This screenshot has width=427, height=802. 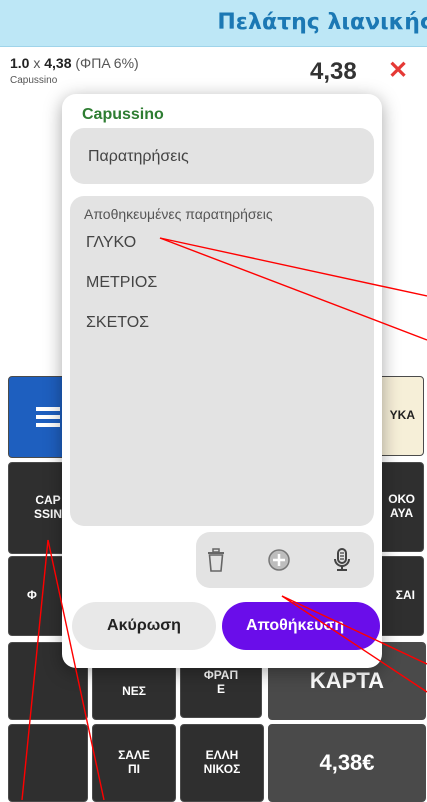 I want to click on product-tile-label: ΟΚΟ ΑΥΑ, so click(x=401, y=506).